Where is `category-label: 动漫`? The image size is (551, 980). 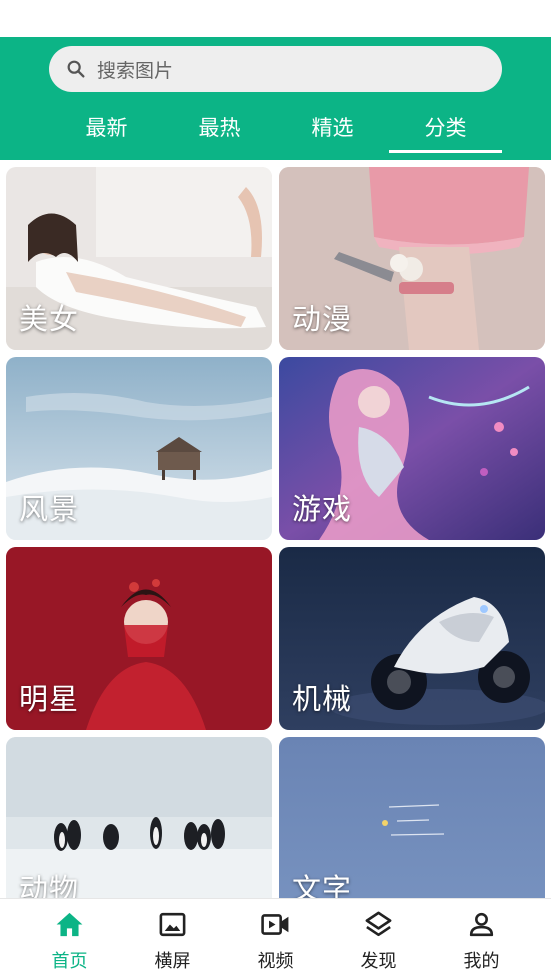
category-label: 动漫 is located at coordinates (322, 319).